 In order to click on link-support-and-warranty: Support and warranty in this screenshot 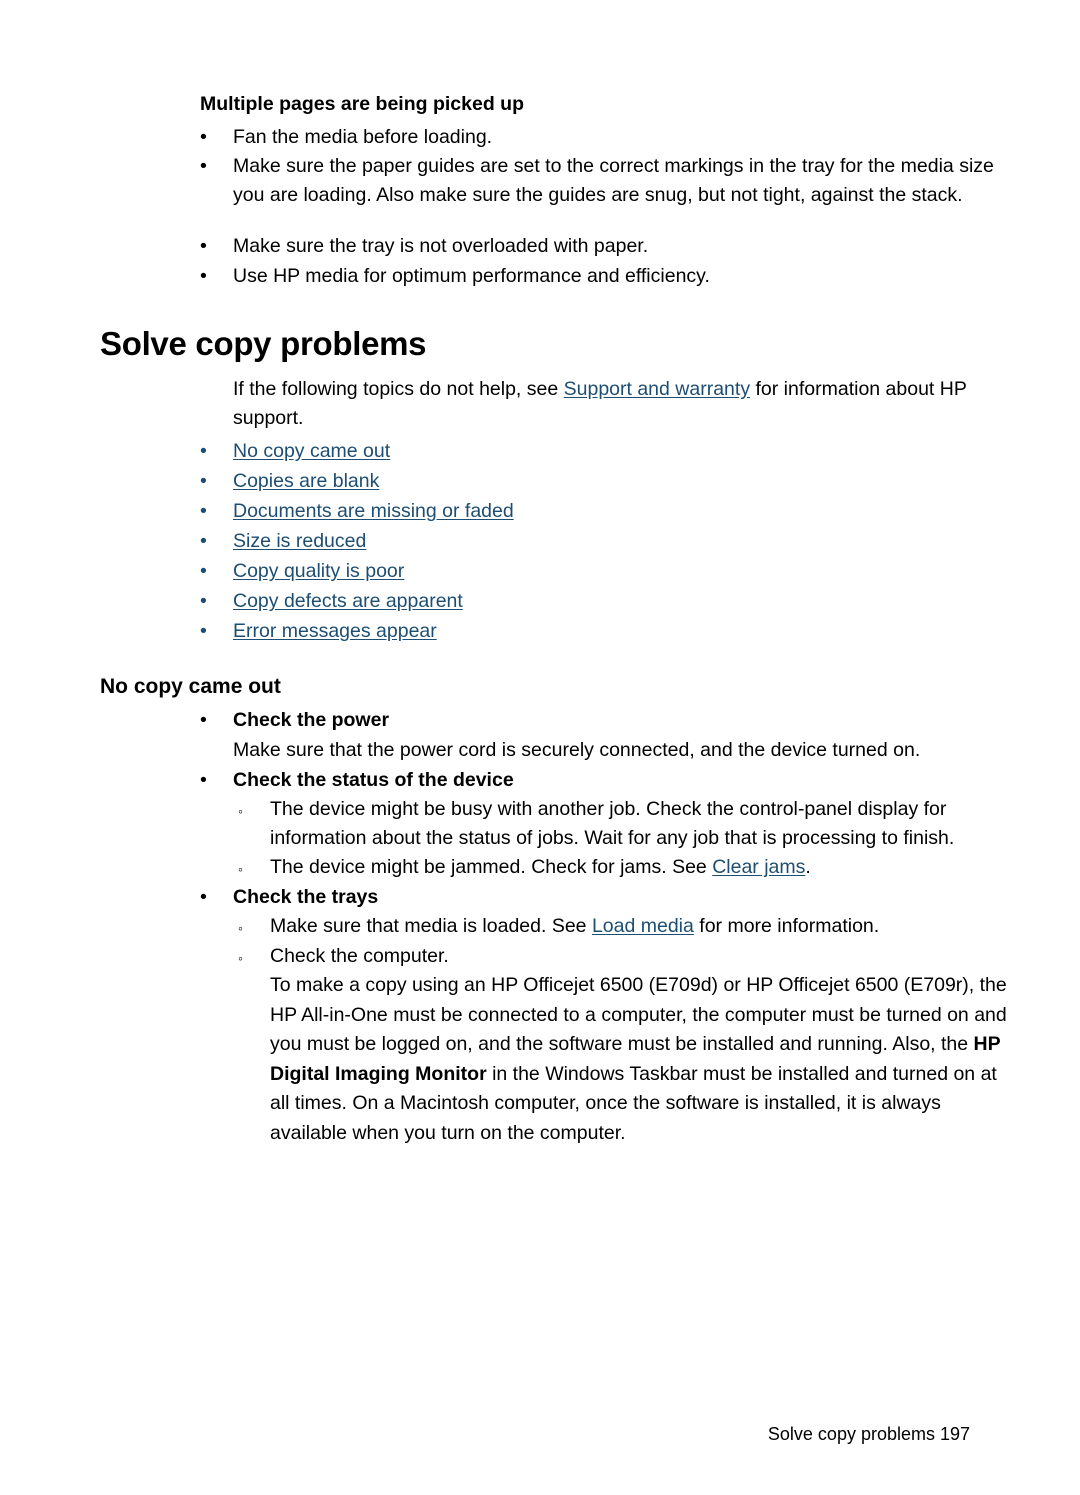, I will do `click(657, 389)`.